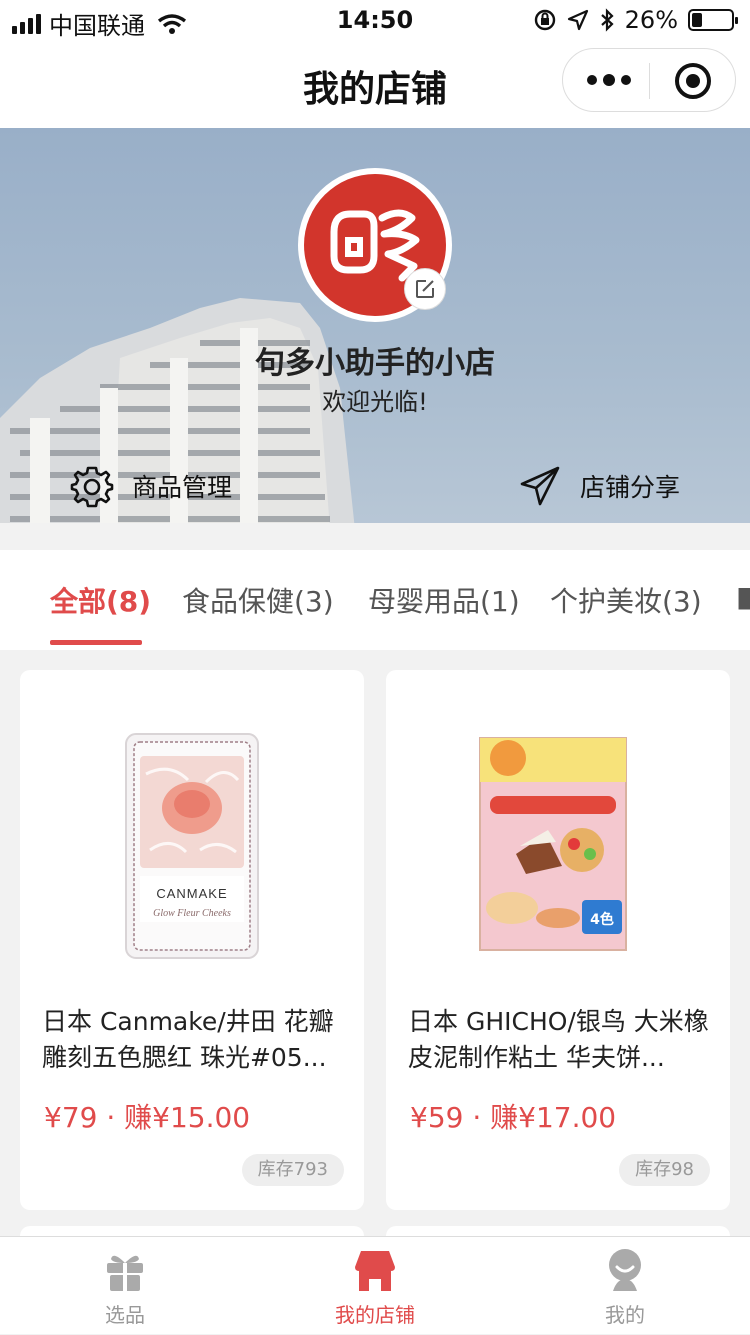  Describe the element at coordinates (609, 80) in the screenshot. I see `more-icon` at that location.